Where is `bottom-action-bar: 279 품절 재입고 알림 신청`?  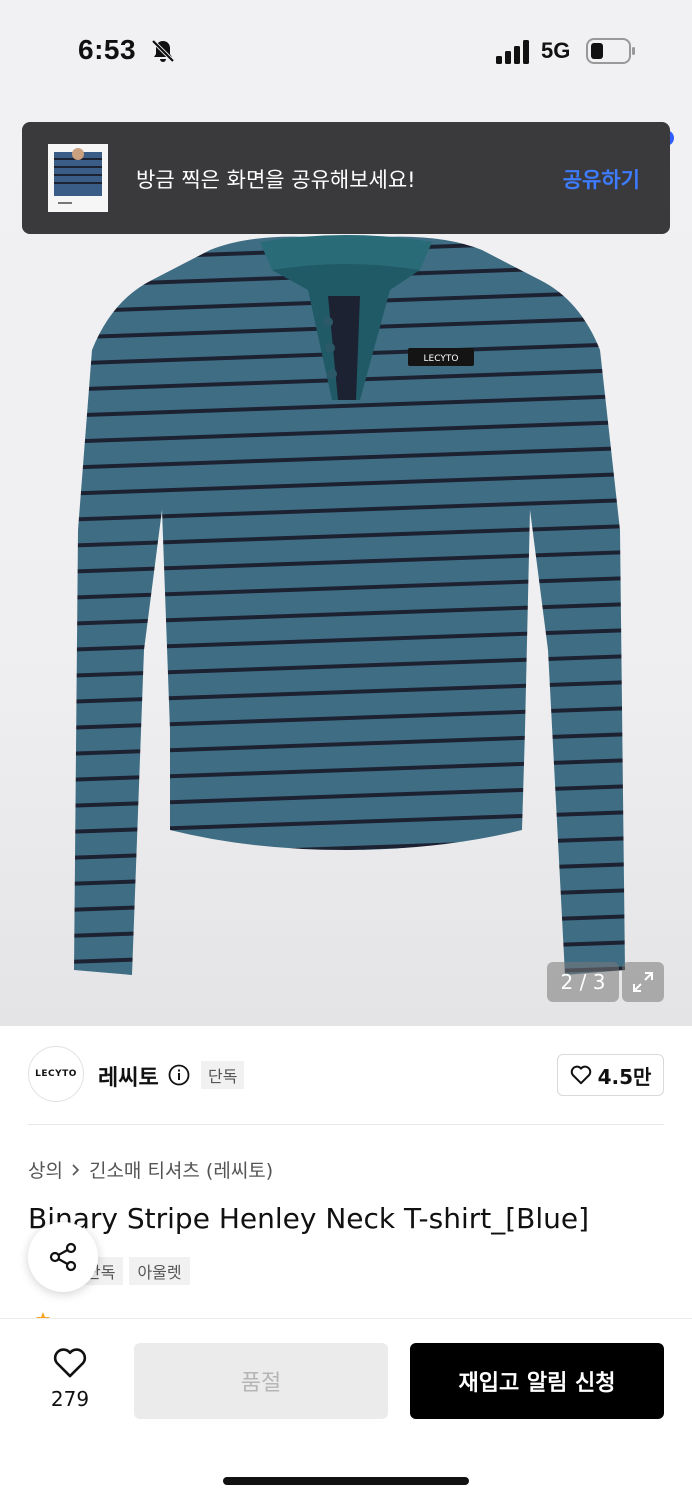 bottom-action-bar: 279 품절 재입고 알림 신청 is located at coordinates (346, 1409).